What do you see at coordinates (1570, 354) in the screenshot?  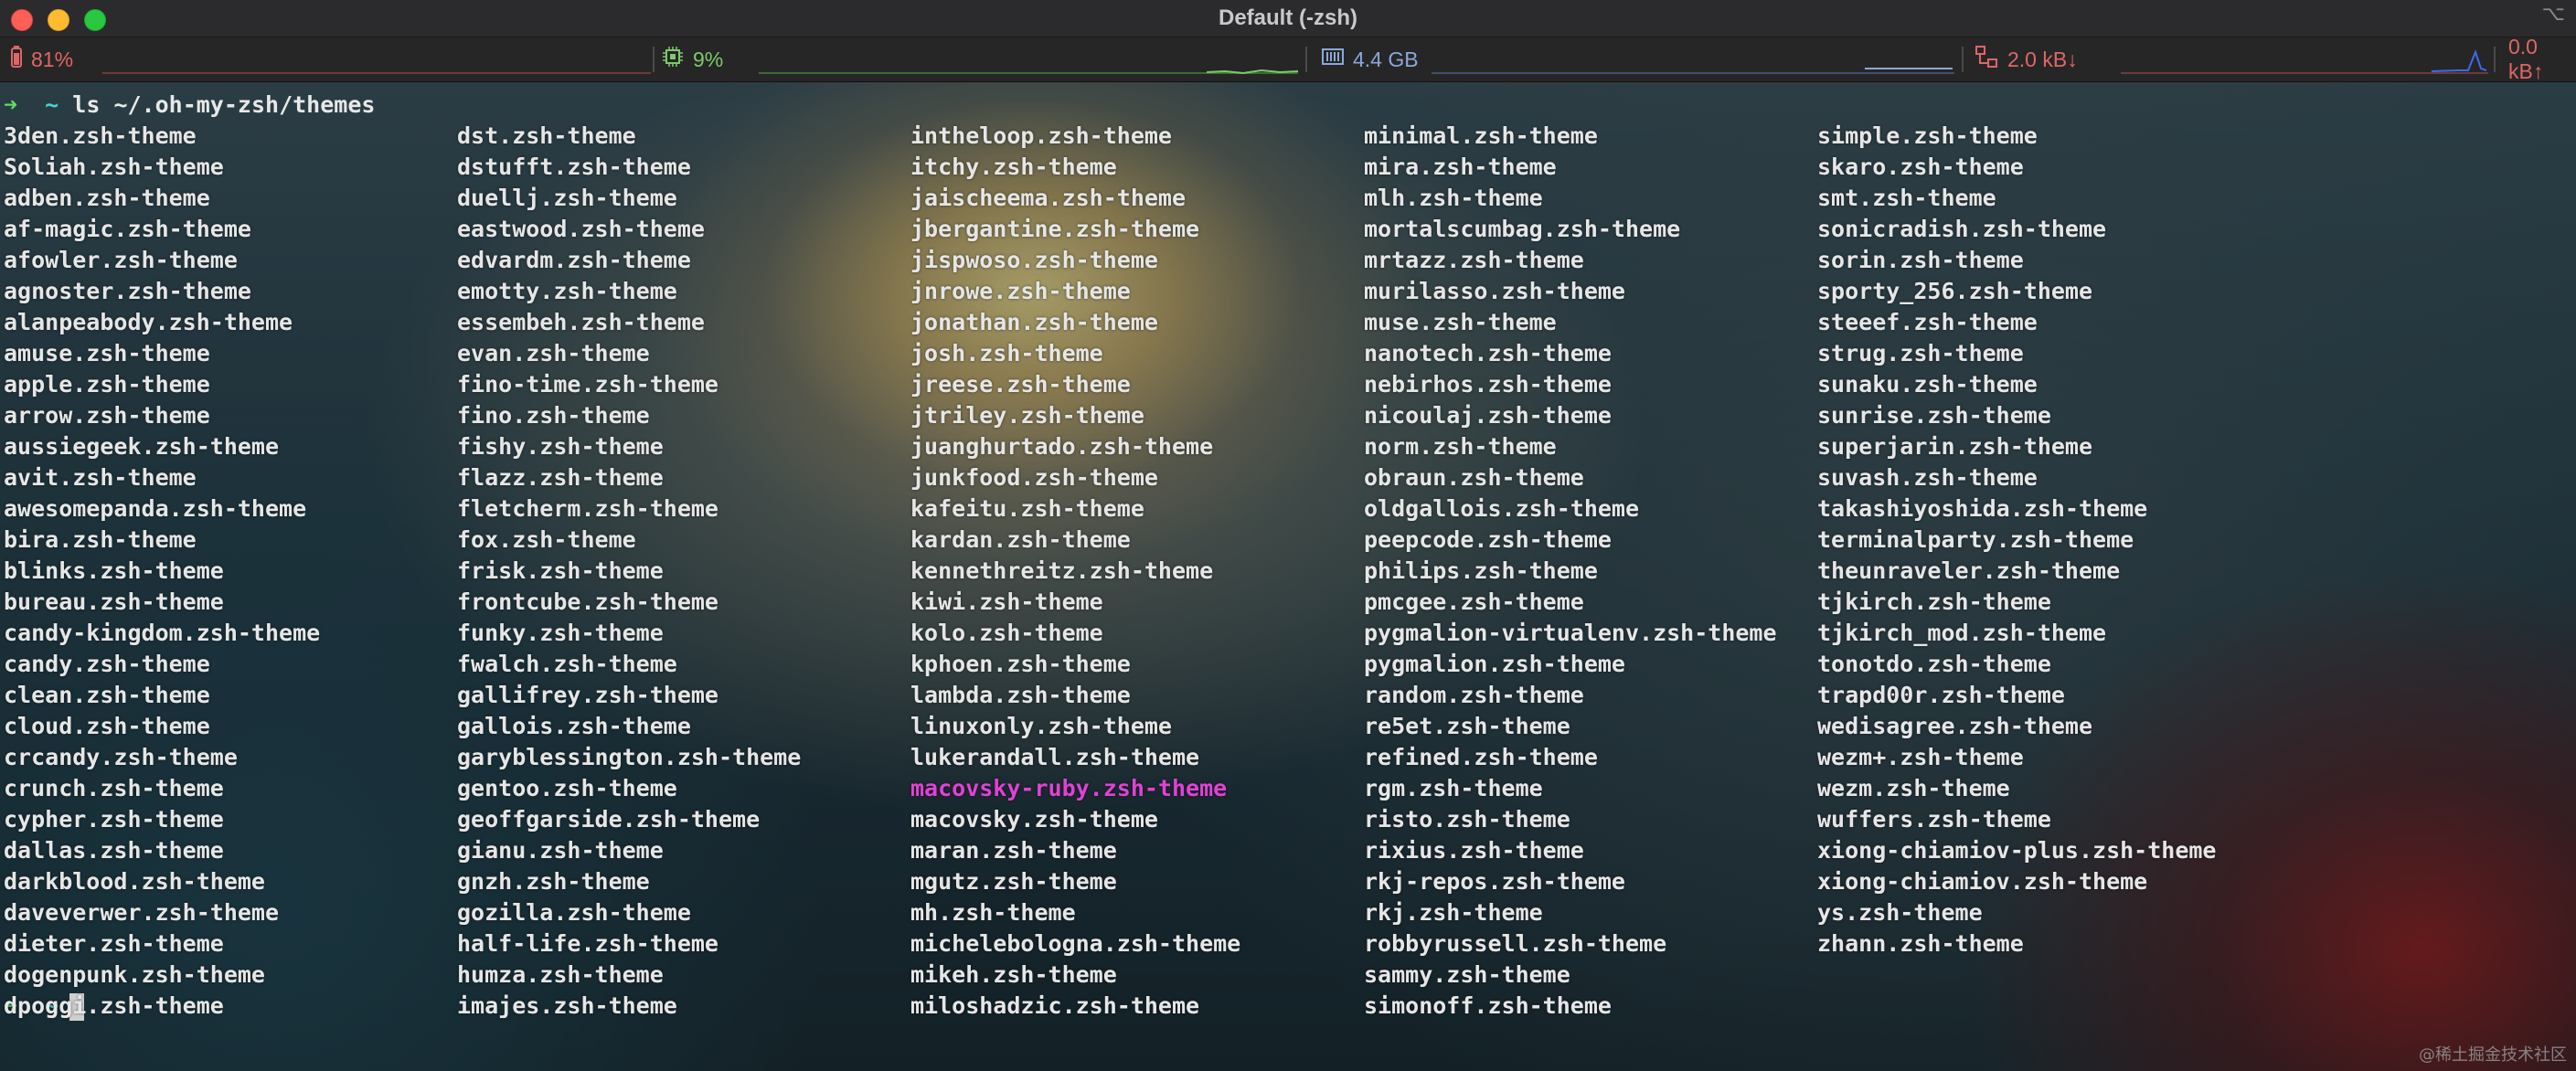 I see `file-entry: nanotech.zsh-theme` at bounding box center [1570, 354].